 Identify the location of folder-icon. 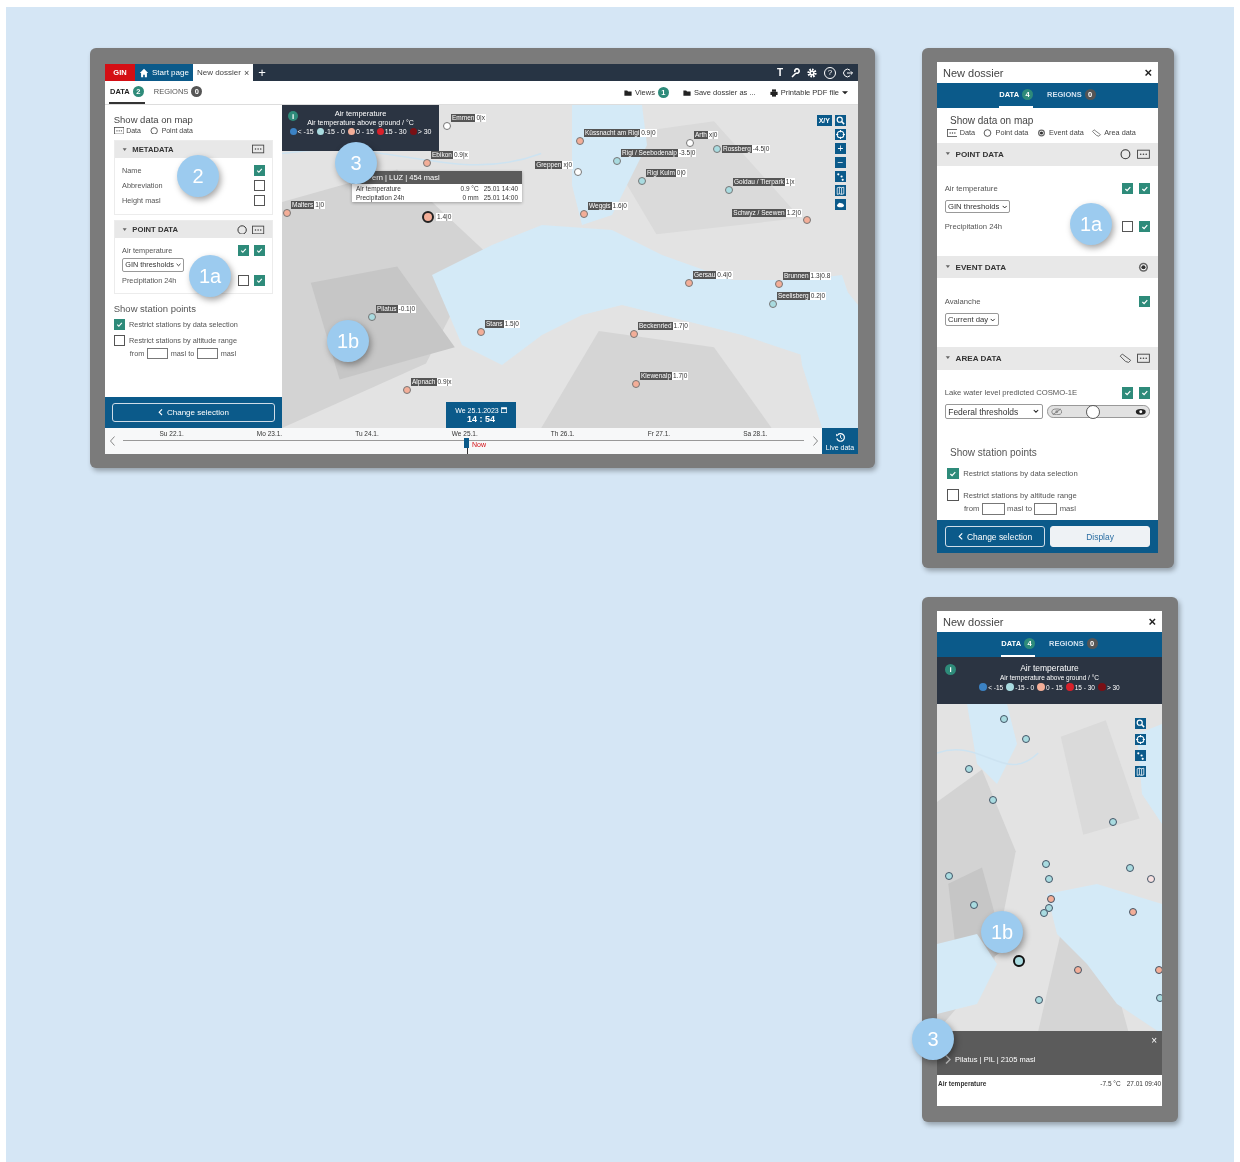
(686, 92).